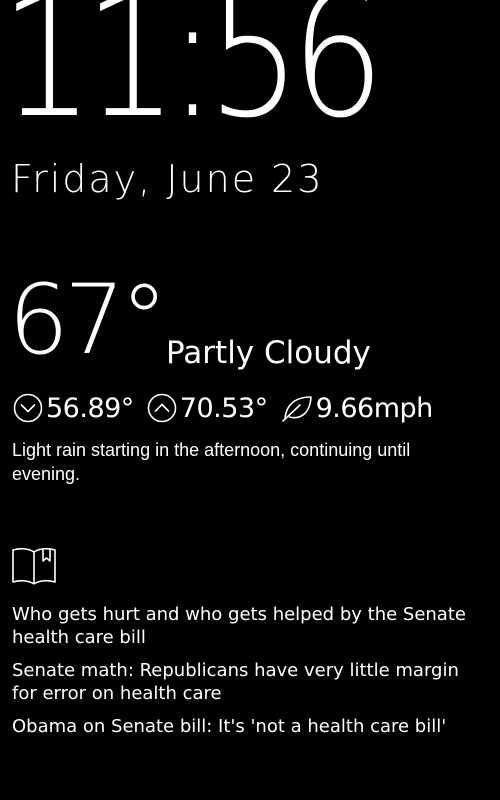 The image size is (500, 800). Describe the element at coordinates (28, 408) in the screenshot. I see `chevron-down-circle-icon` at that location.